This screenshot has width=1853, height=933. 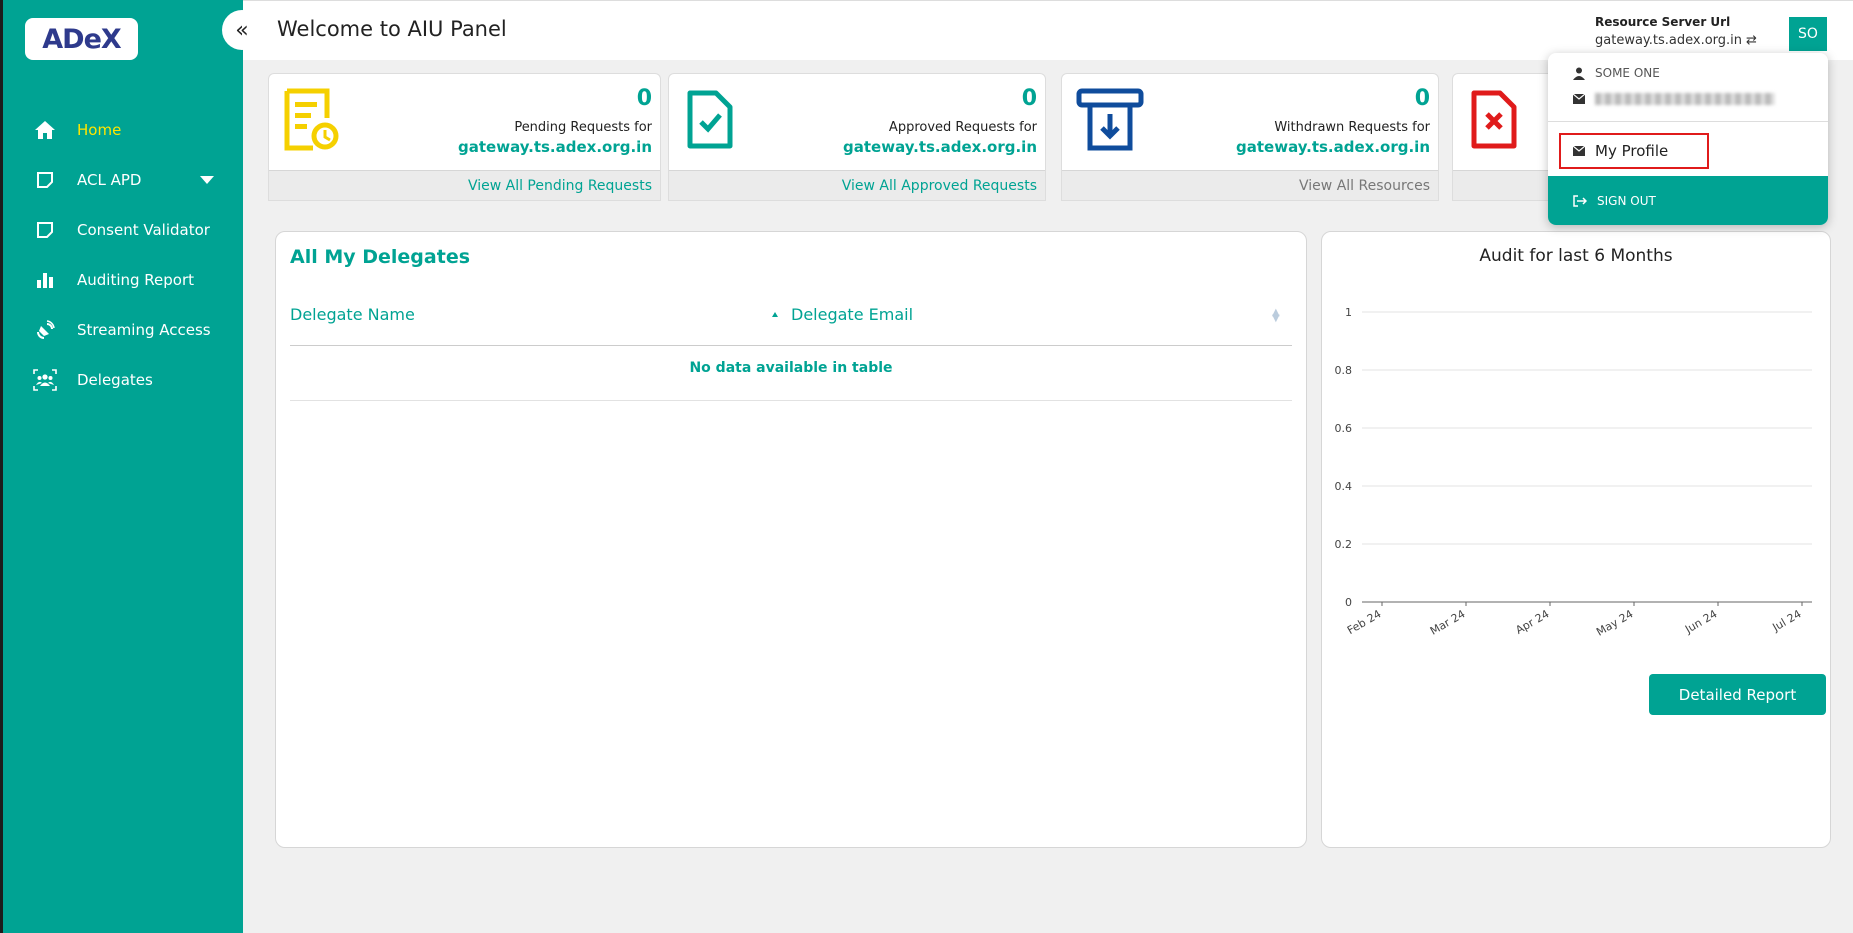 I want to click on withdrawn-desc: Withdrawn Requests for, so click(x=1352, y=127).